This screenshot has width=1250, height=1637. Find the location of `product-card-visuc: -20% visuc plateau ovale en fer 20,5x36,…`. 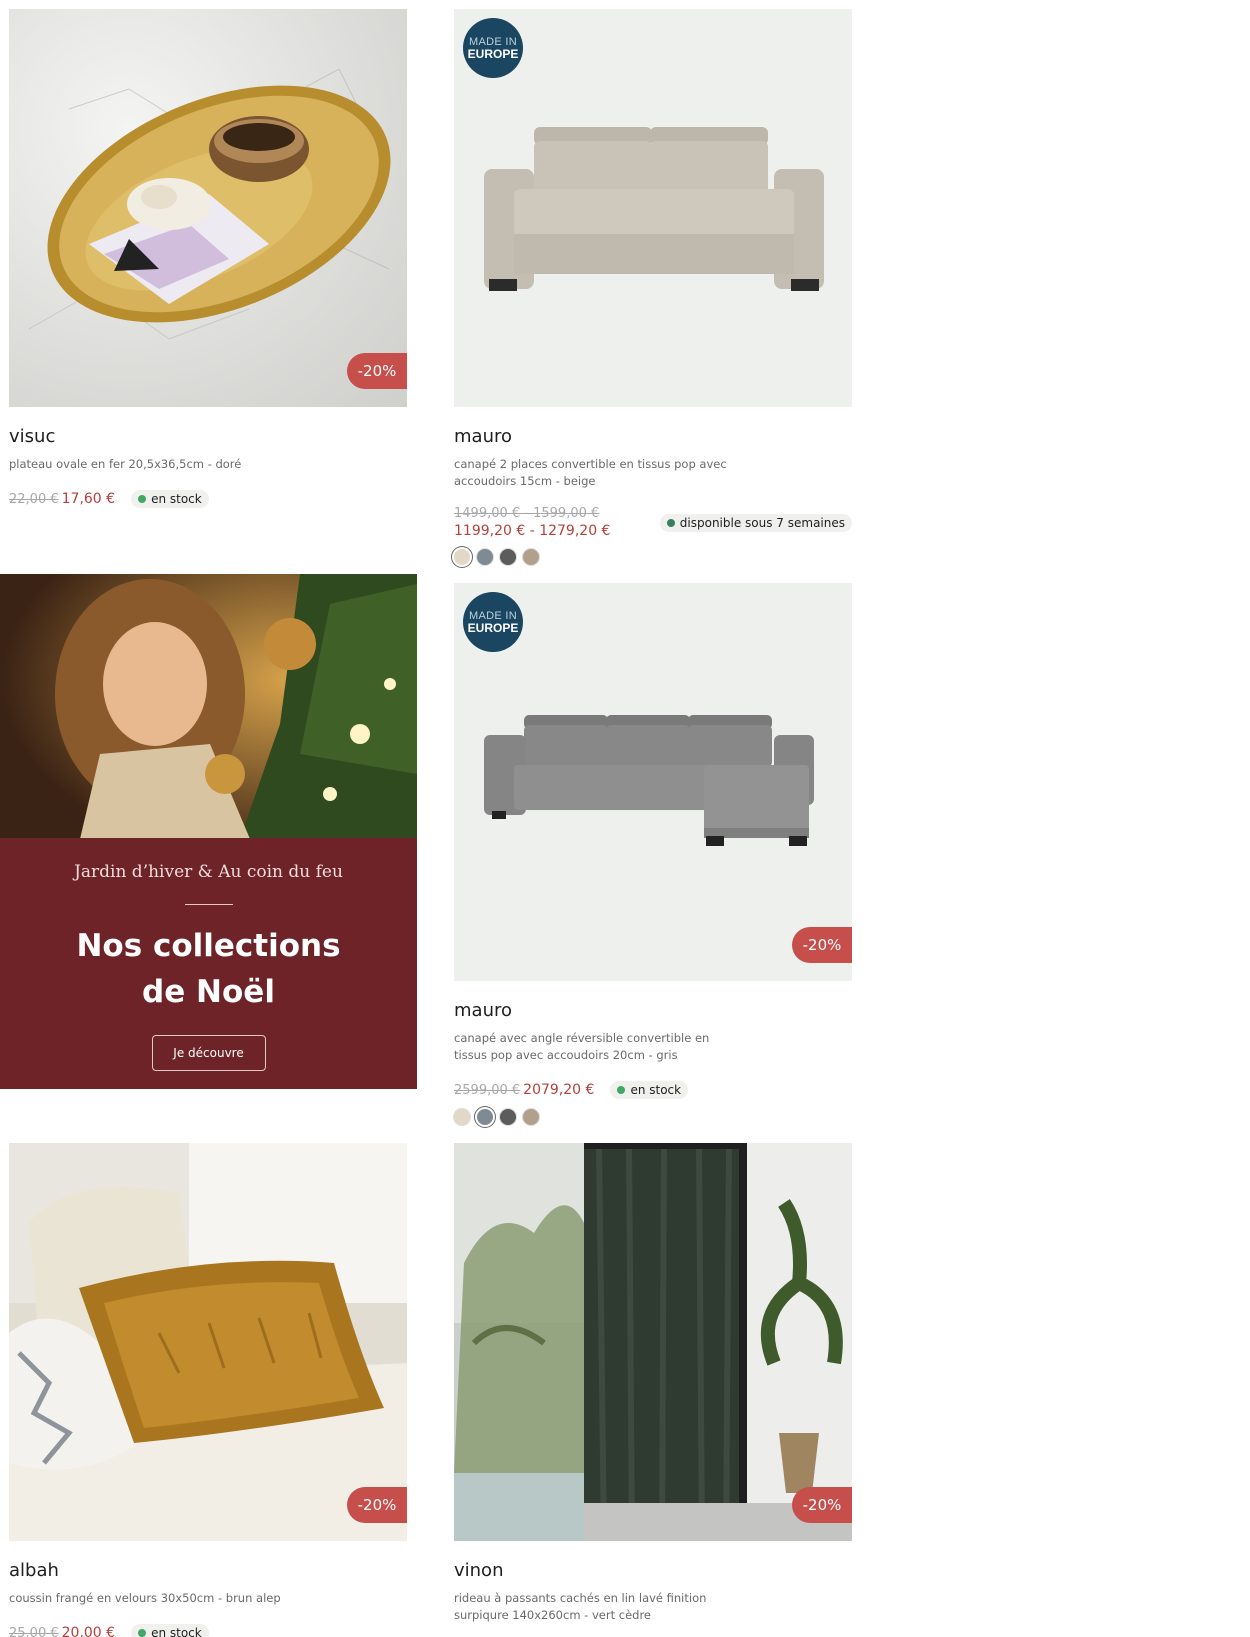

product-card-visuc: -20% visuc plateau ovale en fer 20,5x36,… is located at coordinates (208, 258).